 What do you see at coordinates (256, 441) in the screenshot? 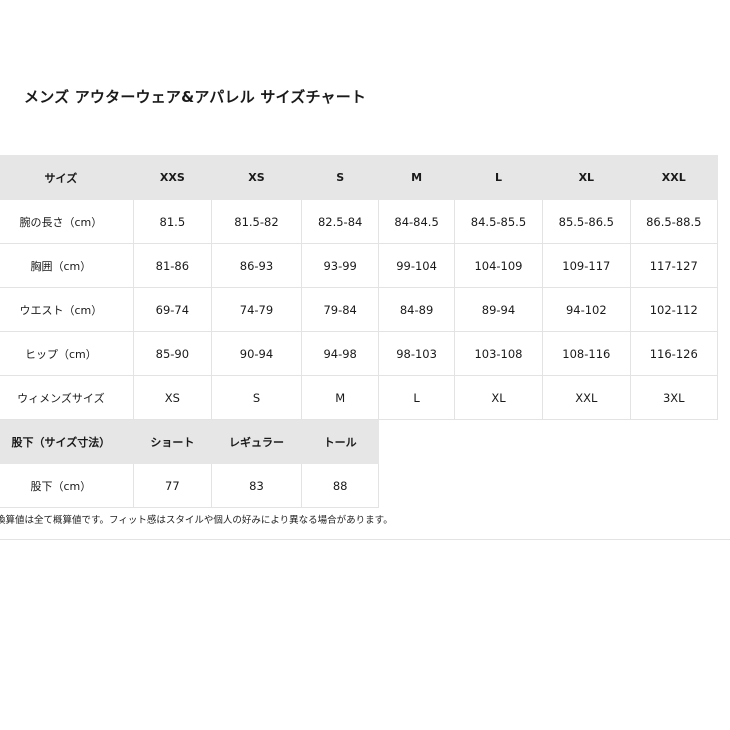
I see `header-cell: レギュラー` at bounding box center [256, 441].